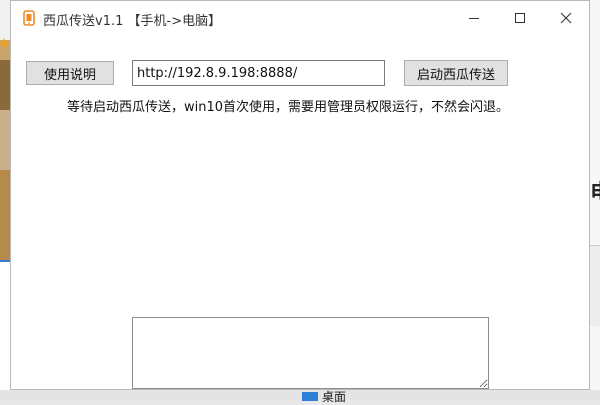 The image size is (600, 405). I want to click on minimize-button, so click(474, 18).